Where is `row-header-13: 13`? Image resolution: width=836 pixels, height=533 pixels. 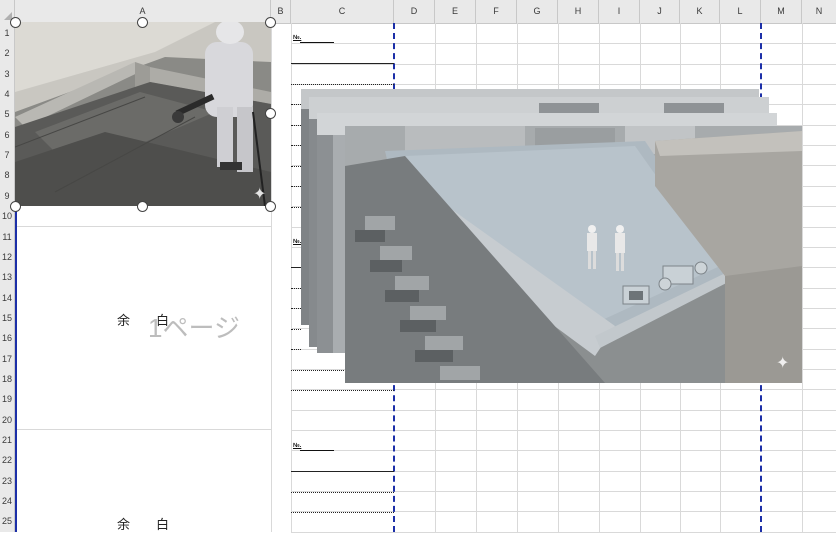
row-header-13: 13 is located at coordinates (7, 277).